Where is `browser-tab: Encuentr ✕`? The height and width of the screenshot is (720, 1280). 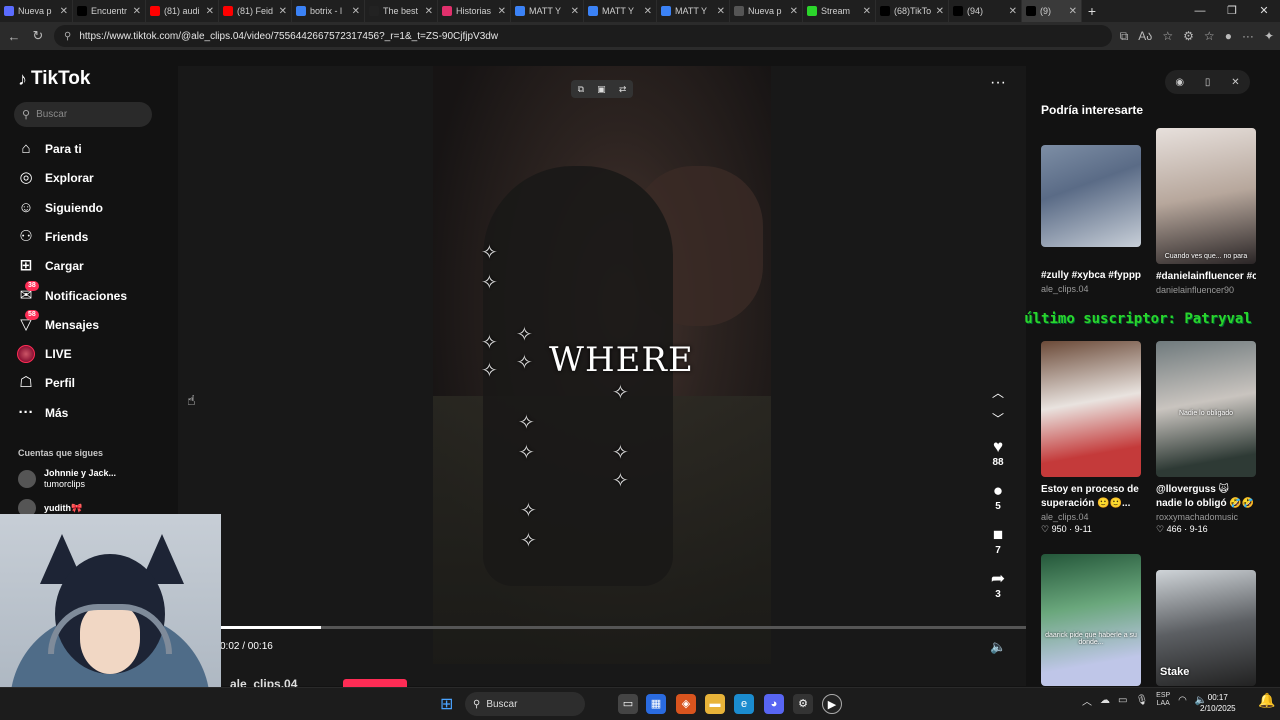
browser-tab: Encuentr ✕ is located at coordinates (109, 11).